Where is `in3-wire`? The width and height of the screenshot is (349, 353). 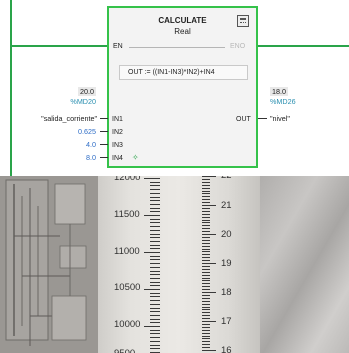
in3-wire is located at coordinates (104, 144).